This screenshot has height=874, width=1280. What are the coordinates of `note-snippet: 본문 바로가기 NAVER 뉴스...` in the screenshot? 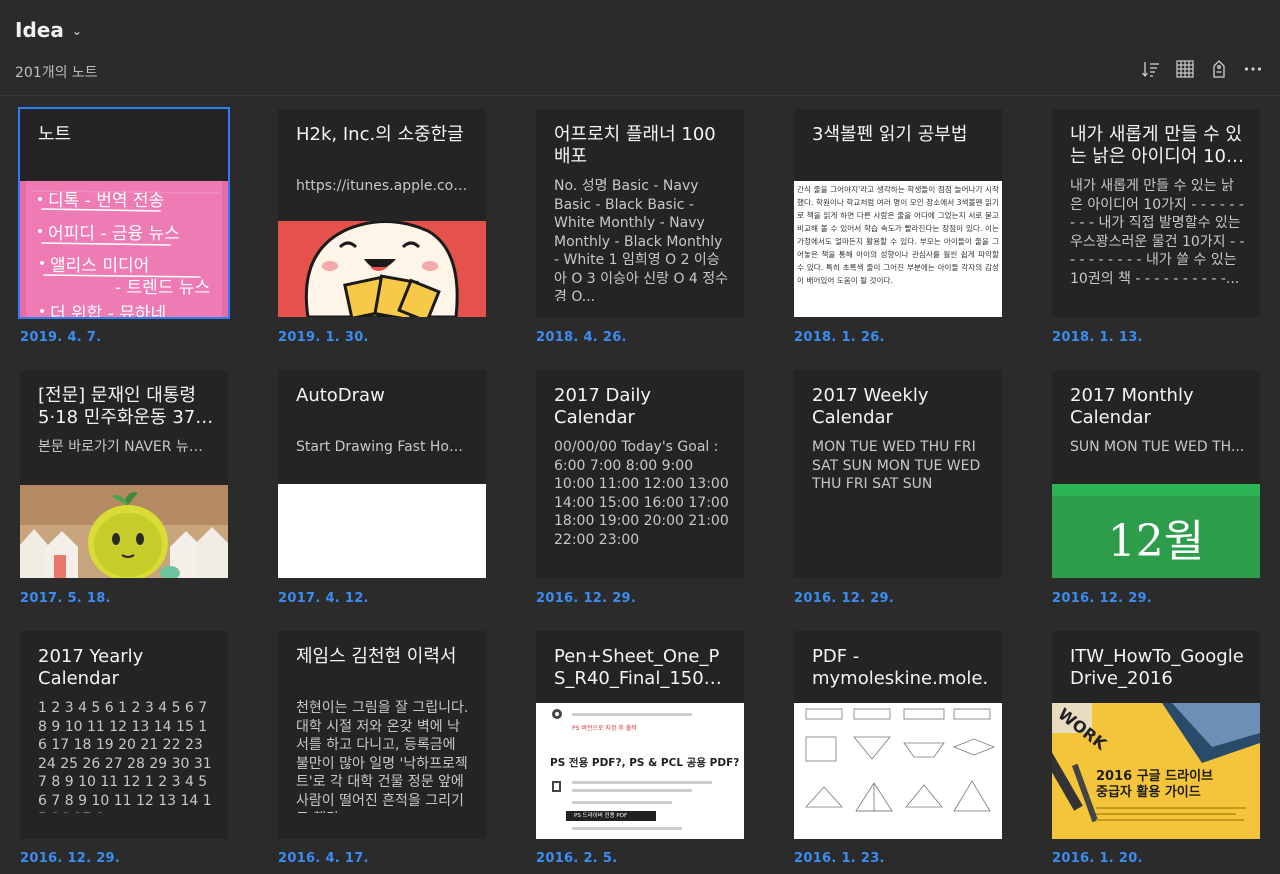 It's located at (126, 447).